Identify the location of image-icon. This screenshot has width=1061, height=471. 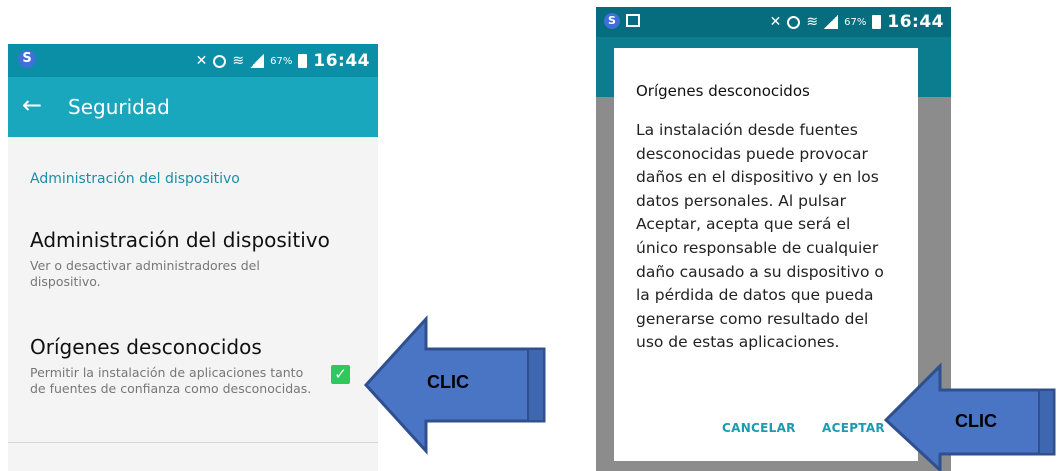
(633, 20).